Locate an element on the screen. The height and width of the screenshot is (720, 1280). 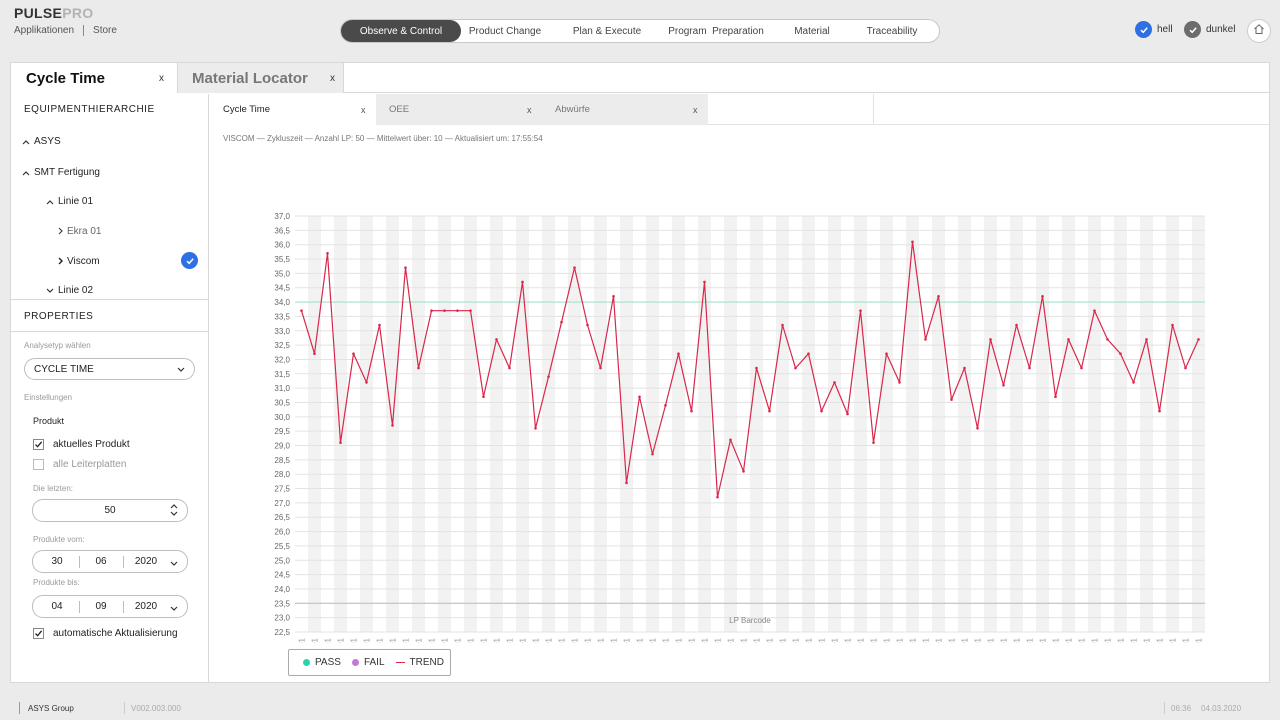
legend-trend: TREND is located at coordinates (419, 662).